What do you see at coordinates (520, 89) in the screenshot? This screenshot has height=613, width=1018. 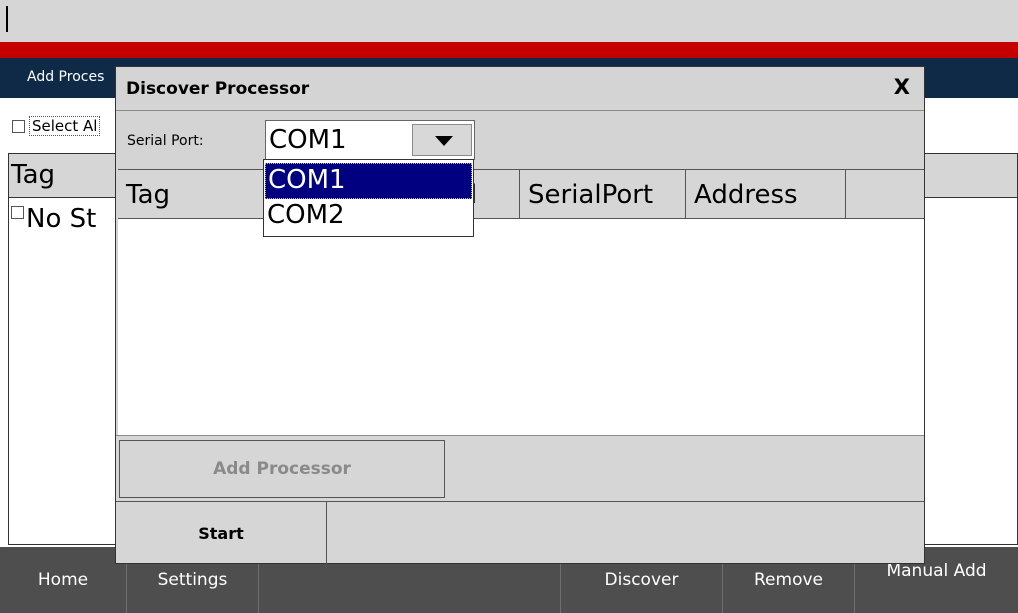 I see `dialog-title-bar: Discover Processor X` at bounding box center [520, 89].